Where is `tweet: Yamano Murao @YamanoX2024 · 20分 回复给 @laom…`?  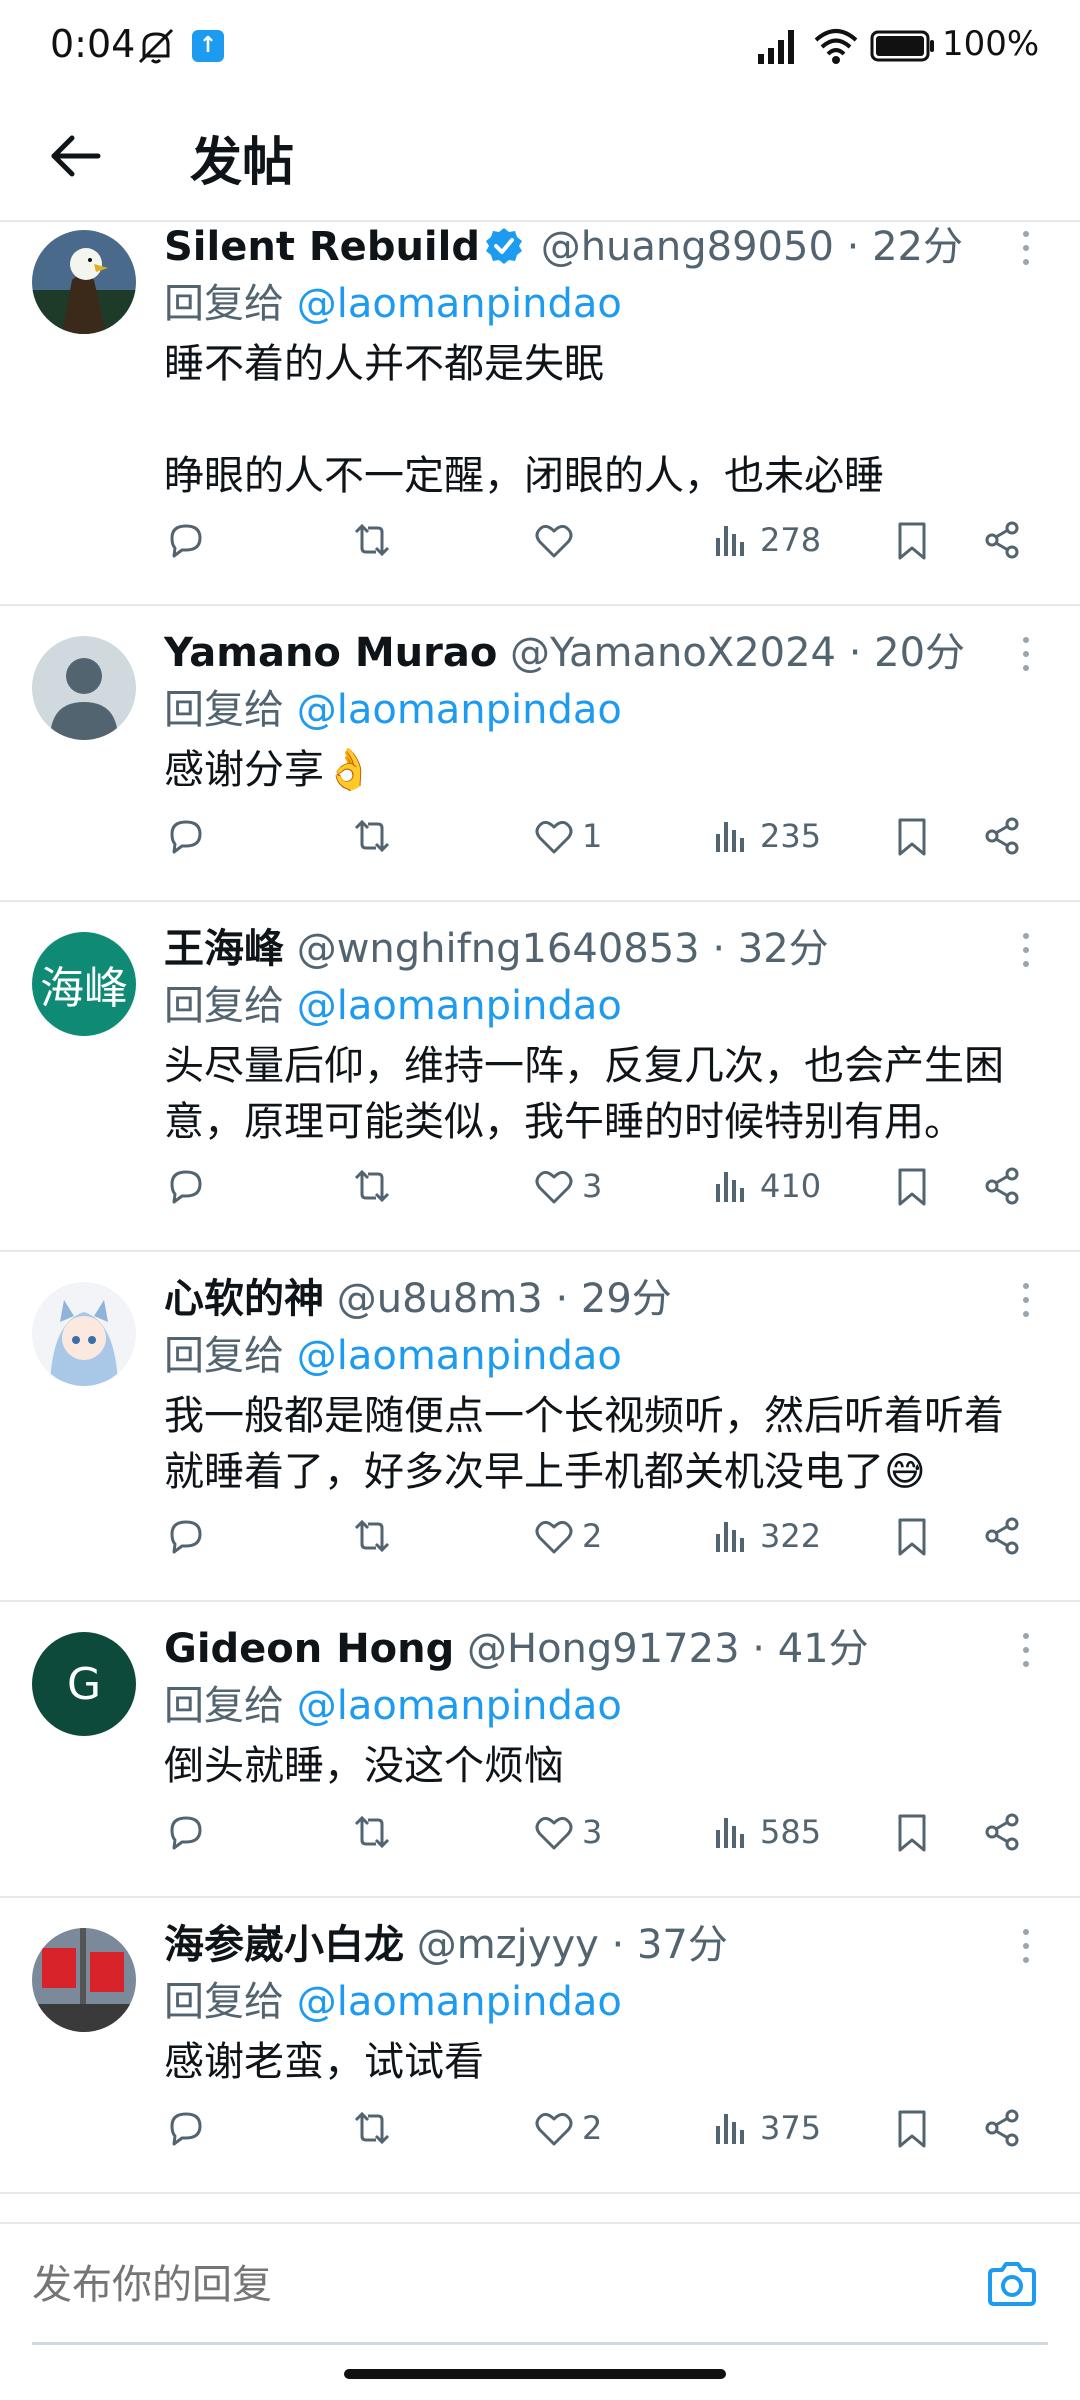
tweet: Yamano Murao @YamanoX2024 · 20分 回复给 @laom… is located at coordinates (540, 754).